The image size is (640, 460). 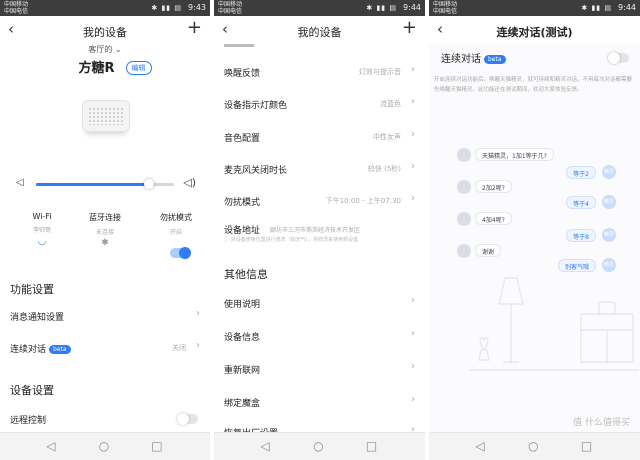 What do you see at coordinates (315, 230) in the screenshot?
I see `row-value: 廊坊市三河市燕郊经济技术开发区` at bounding box center [315, 230].